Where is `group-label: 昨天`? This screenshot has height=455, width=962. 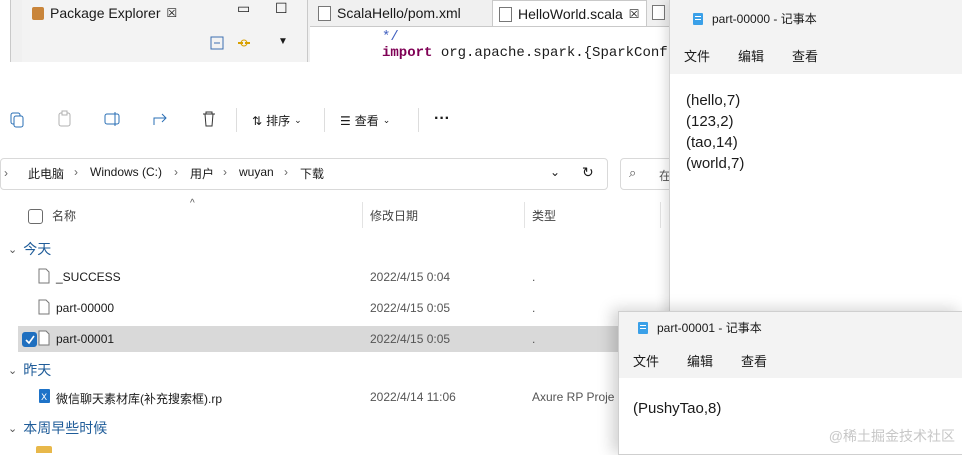
group-label: 昨天 is located at coordinates (37, 370).